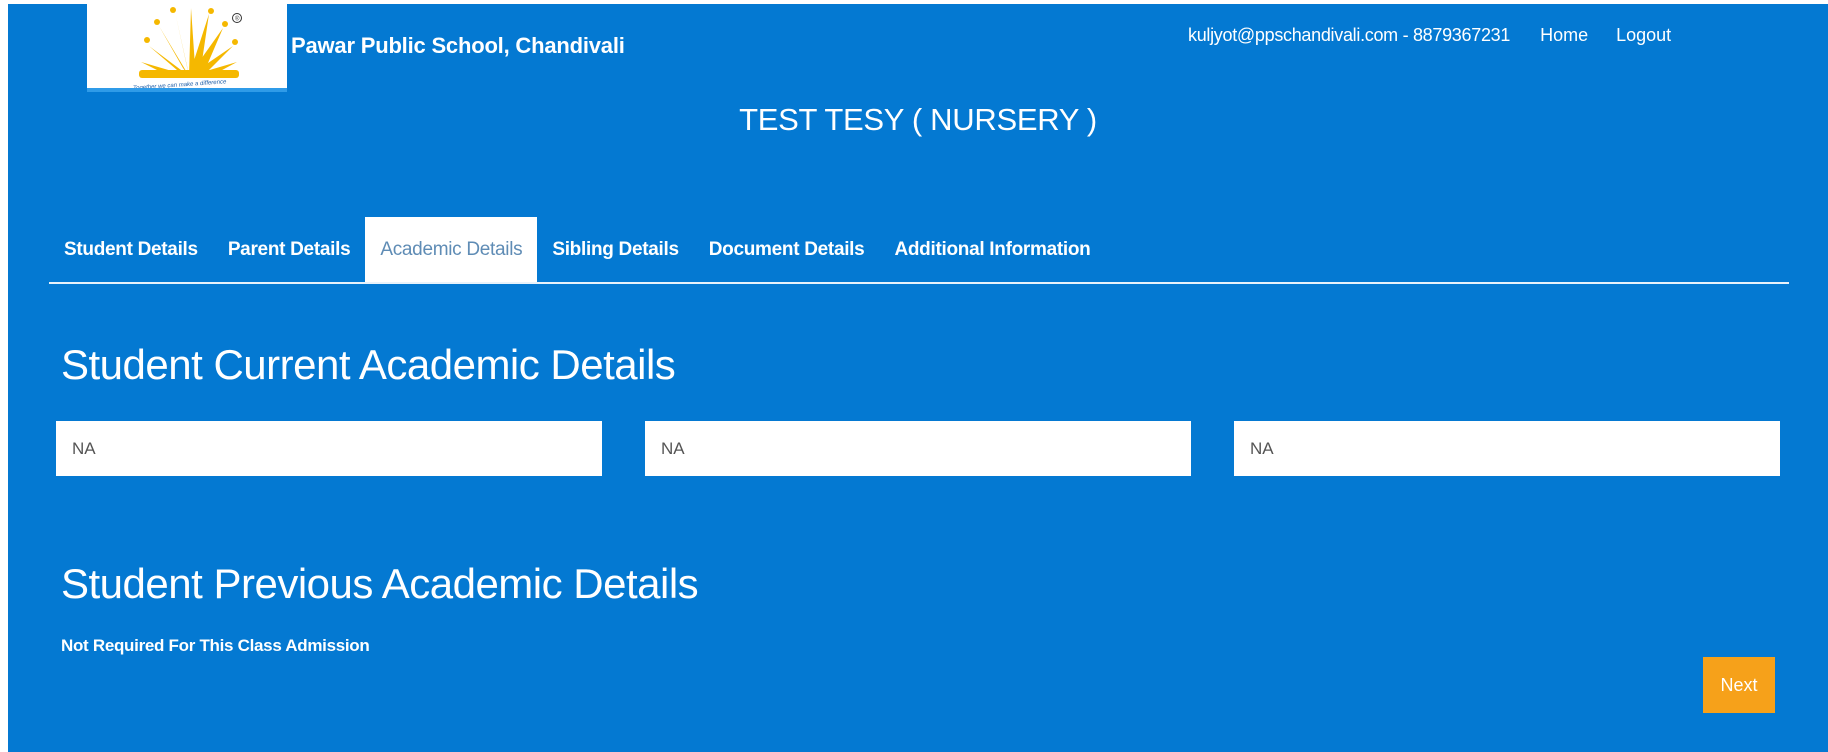  Describe the element at coordinates (787, 249) in the screenshot. I see `tab-document-details: Document Details` at that location.